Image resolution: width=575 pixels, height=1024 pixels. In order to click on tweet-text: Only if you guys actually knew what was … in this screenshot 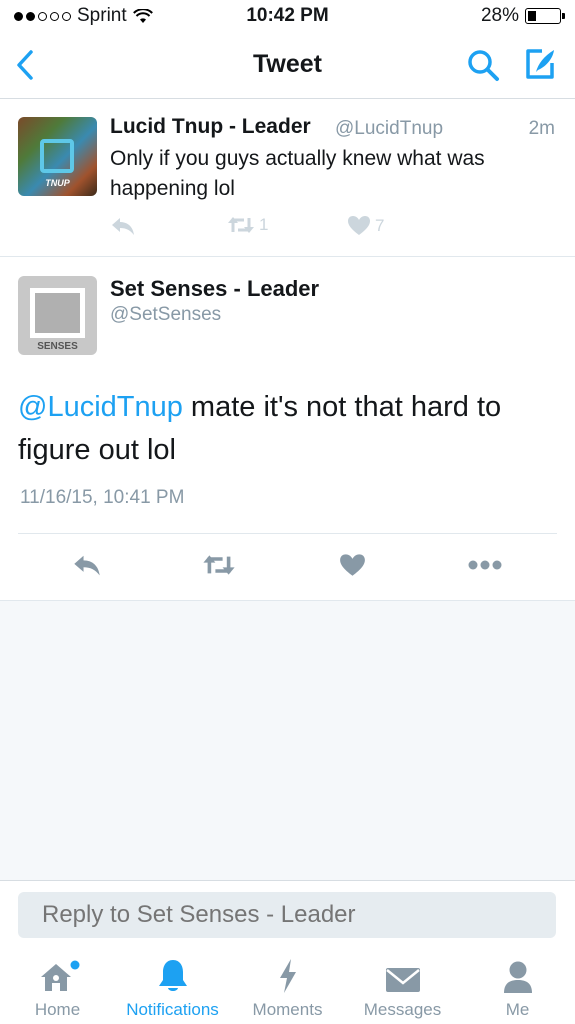, I will do `click(297, 173)`.